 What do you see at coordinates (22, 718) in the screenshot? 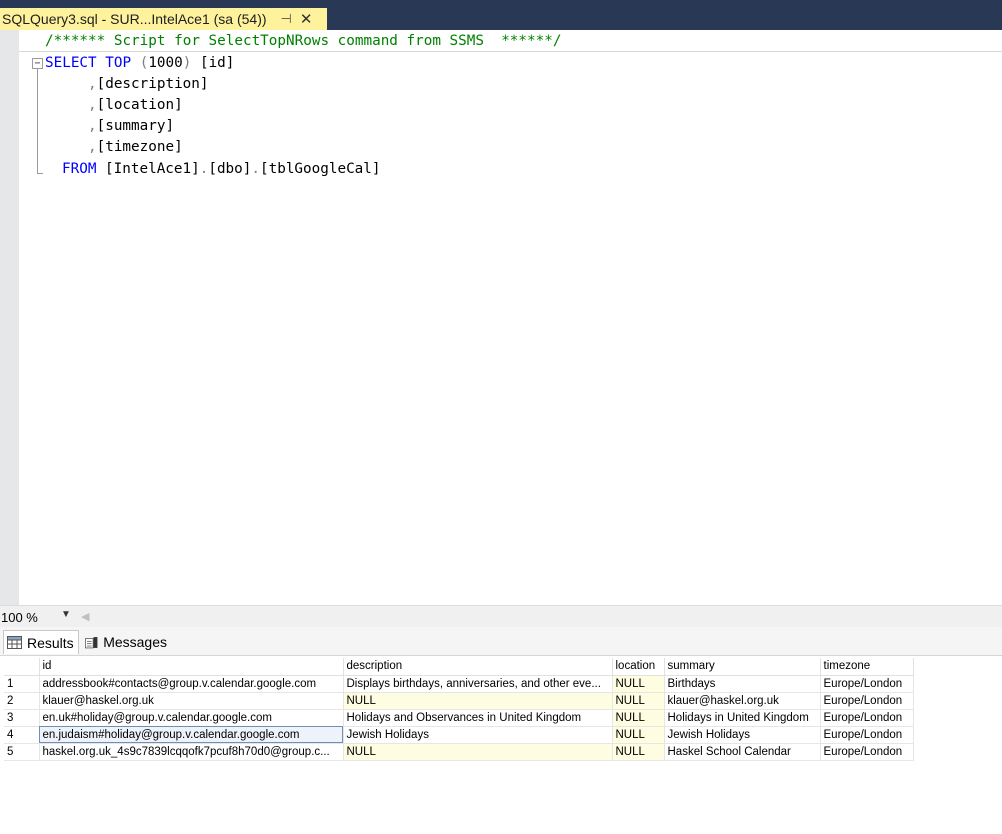
I see `row-number: 3` at bounding box center [22, 718].